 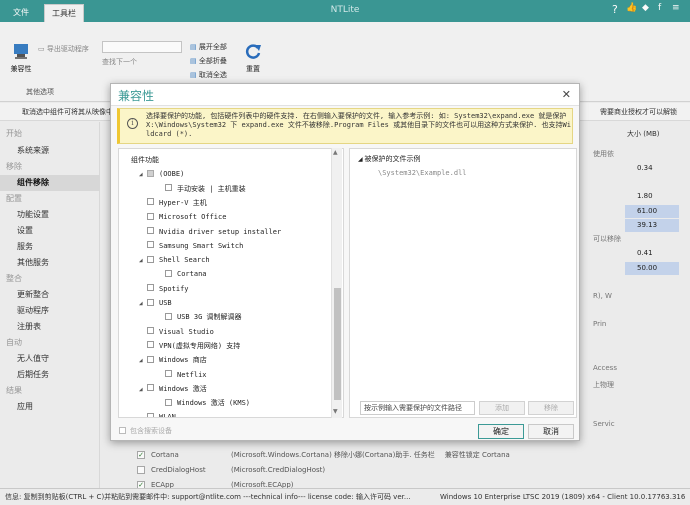 I want to click on tree-item: 组件功能, so click(x=141, y=160).